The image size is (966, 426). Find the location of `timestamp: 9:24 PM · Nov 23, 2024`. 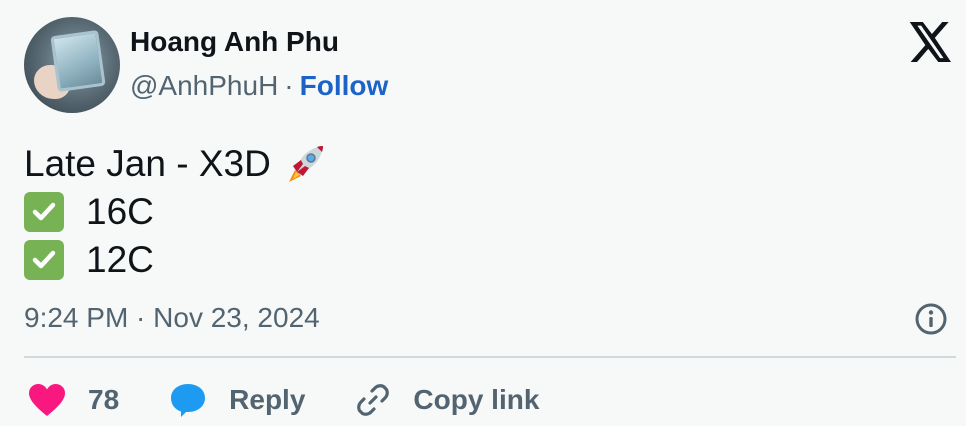

timestamp: 9:24 PM · Nov 23, 2024 is located at coordinates (172, 318).